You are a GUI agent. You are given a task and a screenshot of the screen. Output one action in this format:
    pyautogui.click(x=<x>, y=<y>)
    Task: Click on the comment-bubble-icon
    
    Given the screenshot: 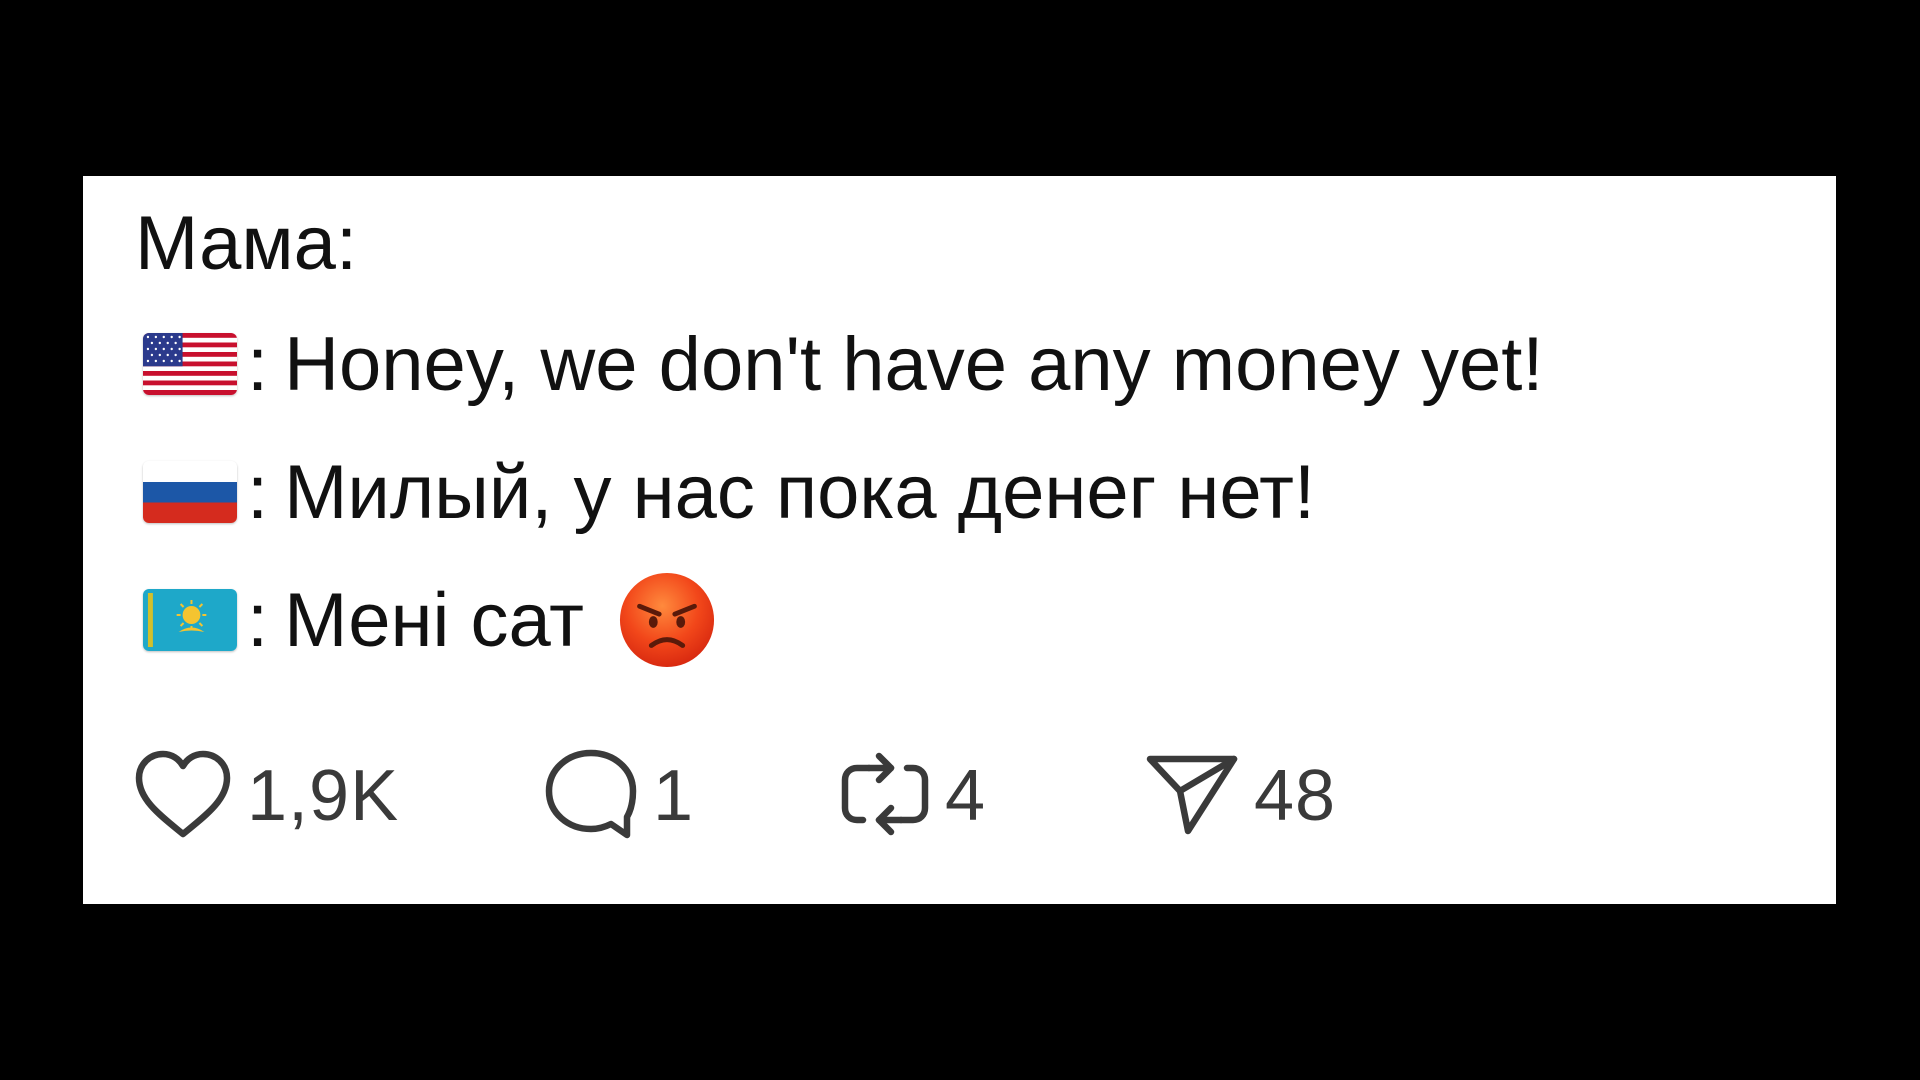 What is the action you would take?
    pyautogui.click(x=591, y=796)
    